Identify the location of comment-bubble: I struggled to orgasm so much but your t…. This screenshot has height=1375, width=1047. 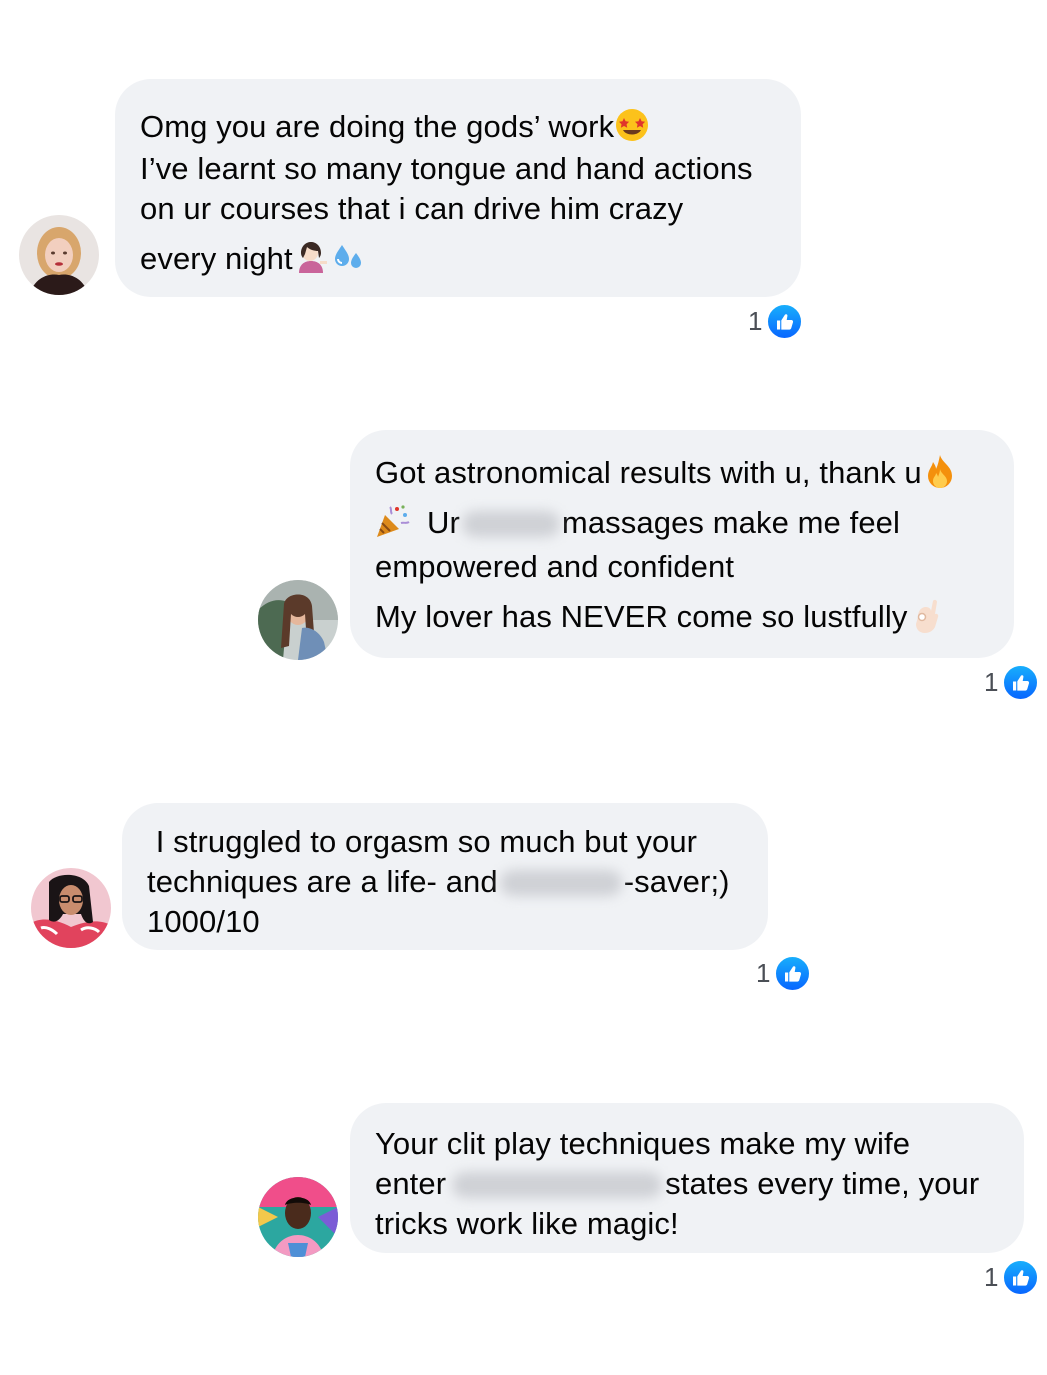
(445, 876).